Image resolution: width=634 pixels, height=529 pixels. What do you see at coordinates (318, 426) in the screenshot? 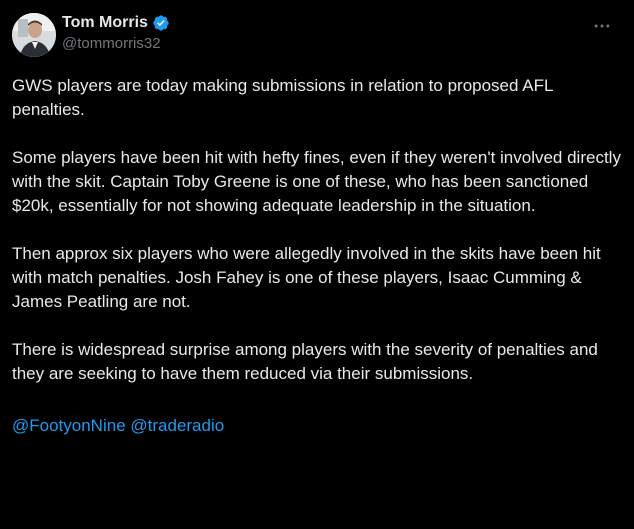
I see `tweet-mentions: @FootyonNine @traderadio` at bounding box center [318, 426].